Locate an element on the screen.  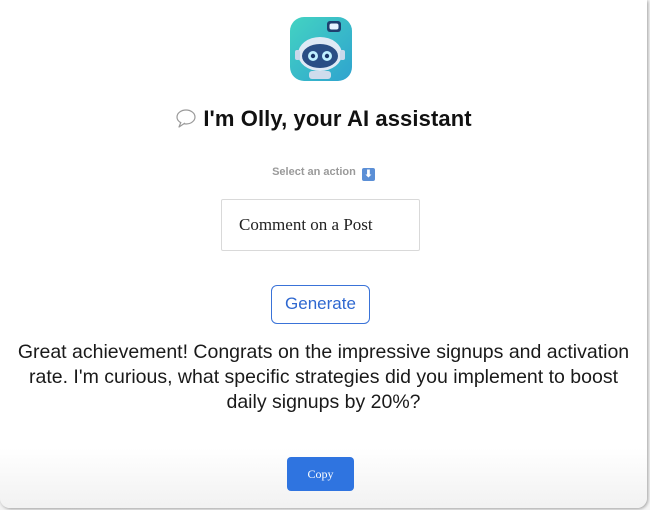
title-text: I'm Olly, your AI assistant is located at coordinates (337, 118).